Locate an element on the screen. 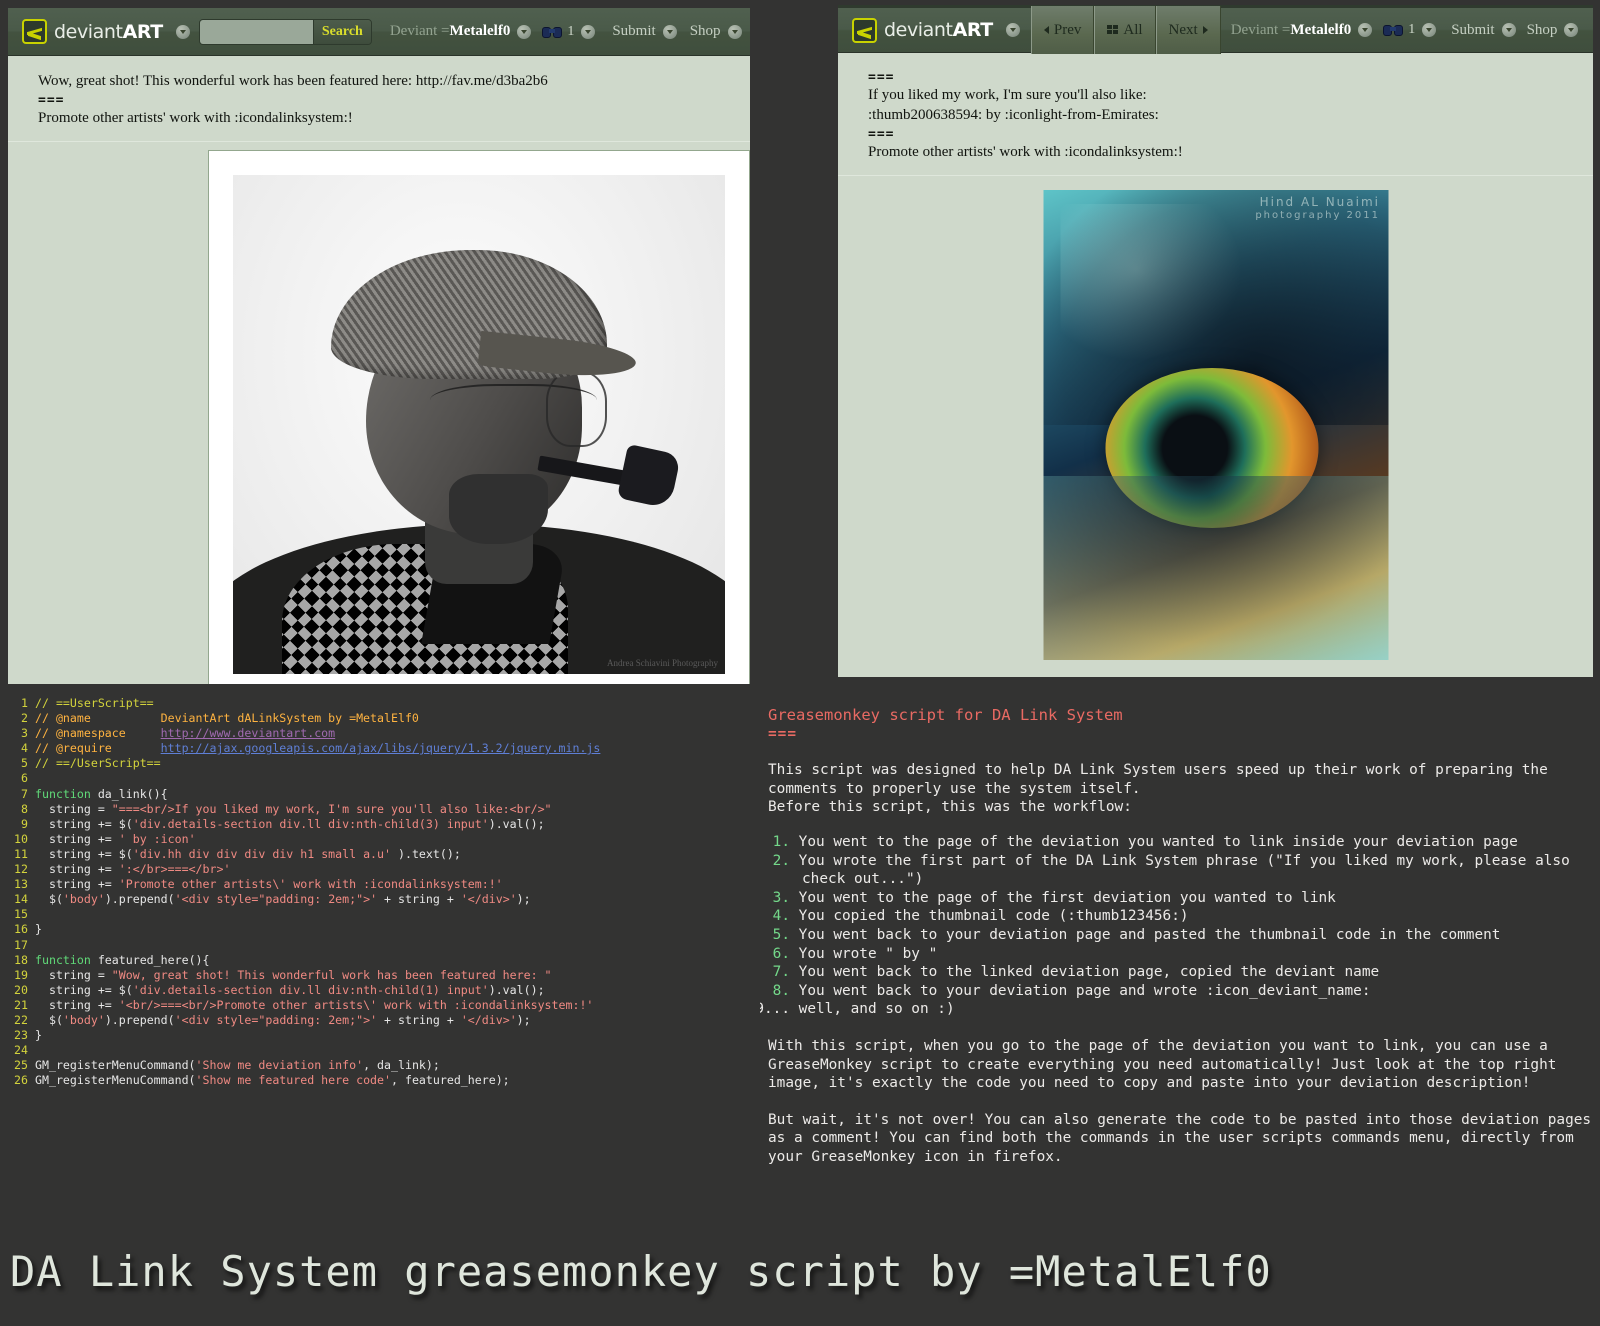 This screenshot has height=1326, width=1600. workflow-step: 6. You wrote " by " is located at coordinates (1180, 954).